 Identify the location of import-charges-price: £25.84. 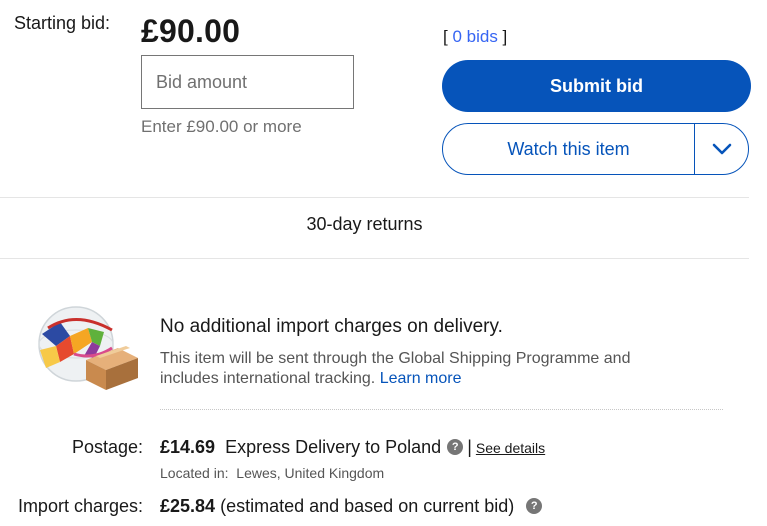
(188, 506).